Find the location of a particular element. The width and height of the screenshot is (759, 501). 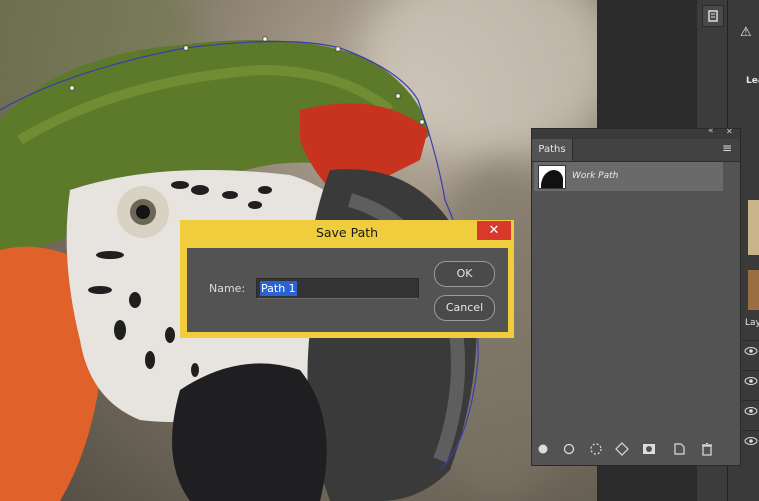

load-as-selection-icon is located at coordinates (596, 449).